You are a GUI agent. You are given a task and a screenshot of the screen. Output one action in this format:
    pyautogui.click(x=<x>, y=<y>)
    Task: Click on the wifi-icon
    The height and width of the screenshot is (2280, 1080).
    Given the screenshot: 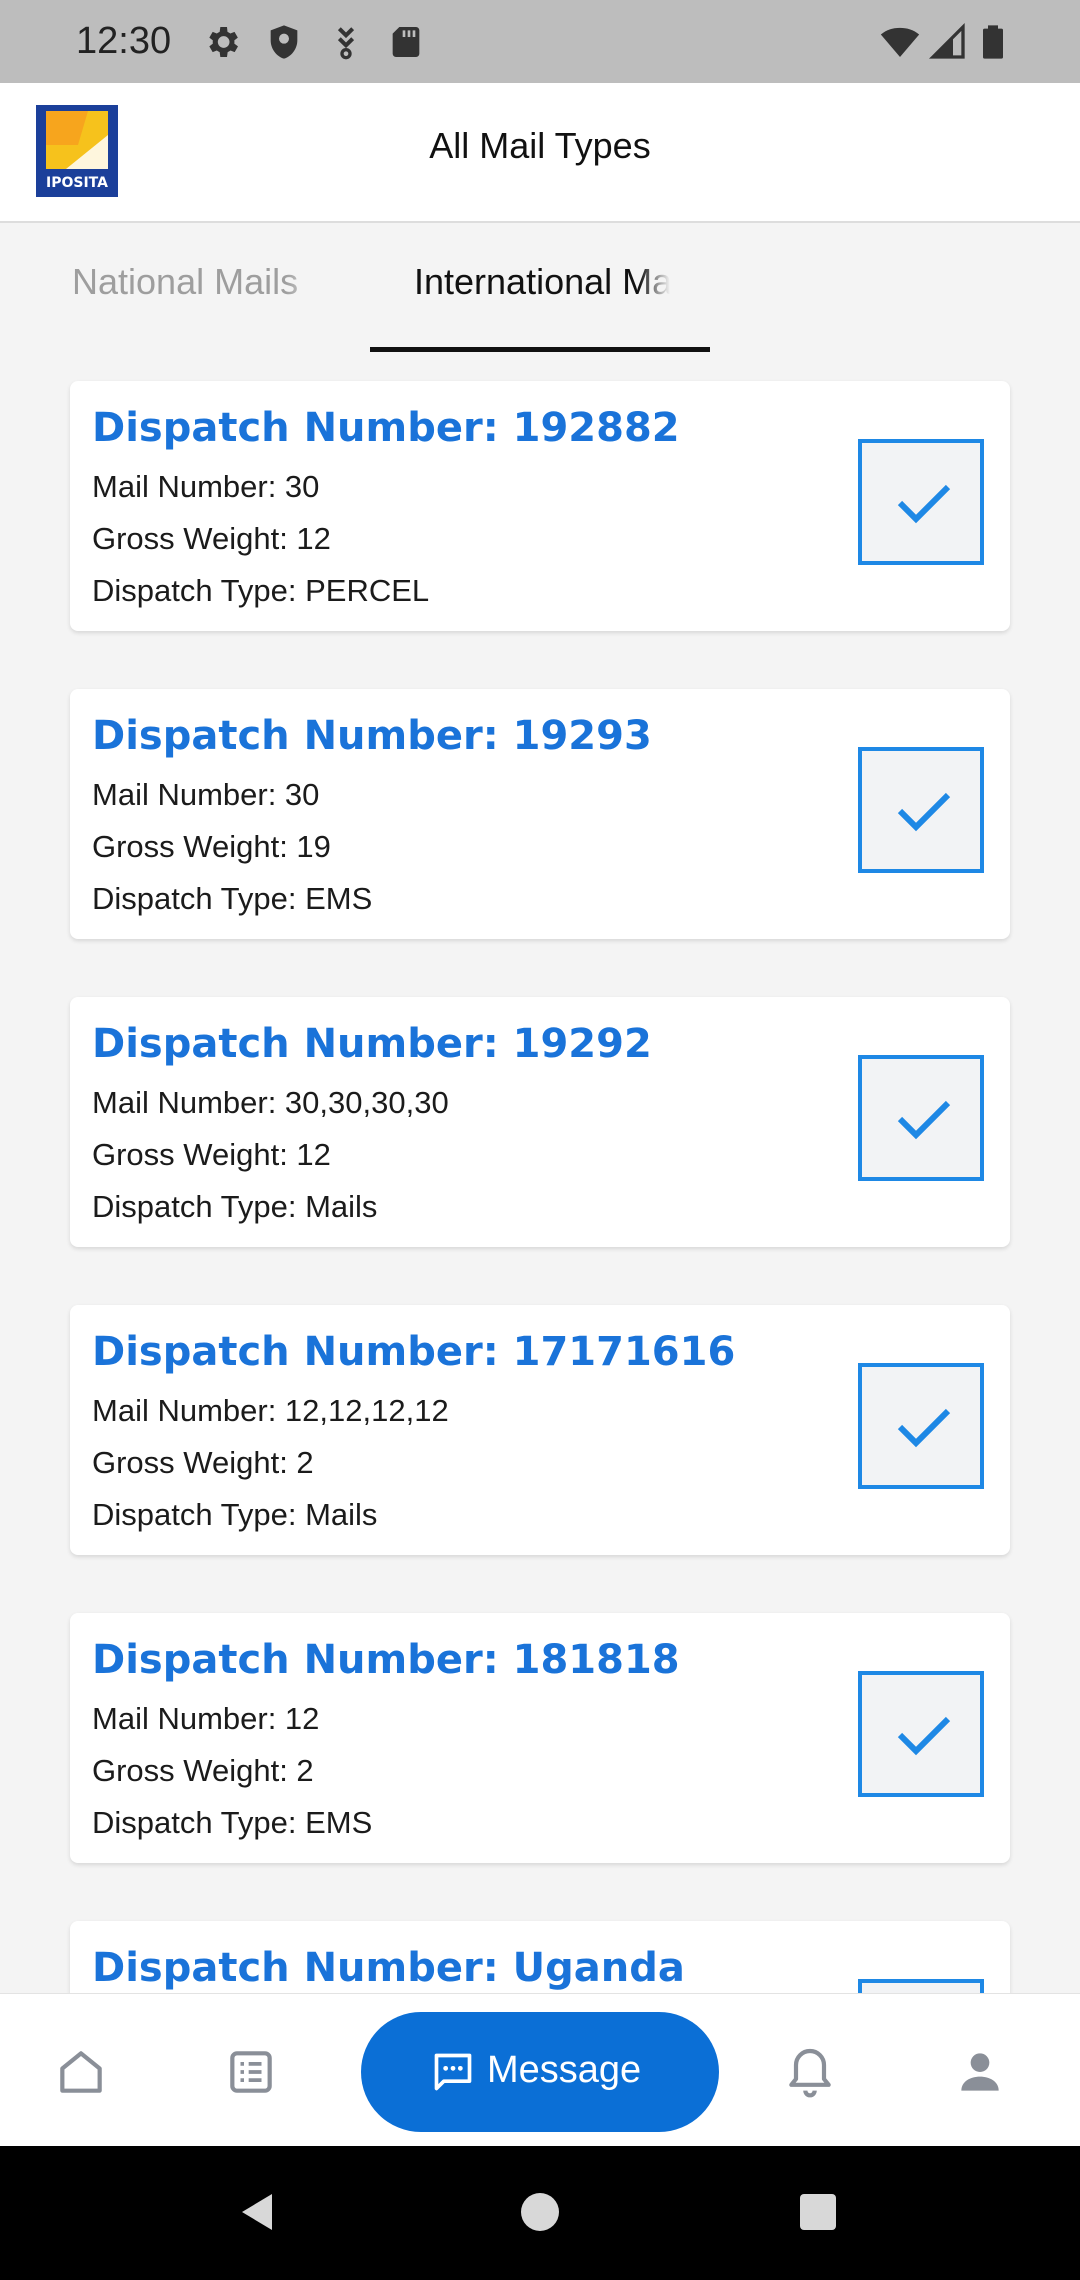 What is the action you would take?
    pyautogui.click(x=900, y=42)
    